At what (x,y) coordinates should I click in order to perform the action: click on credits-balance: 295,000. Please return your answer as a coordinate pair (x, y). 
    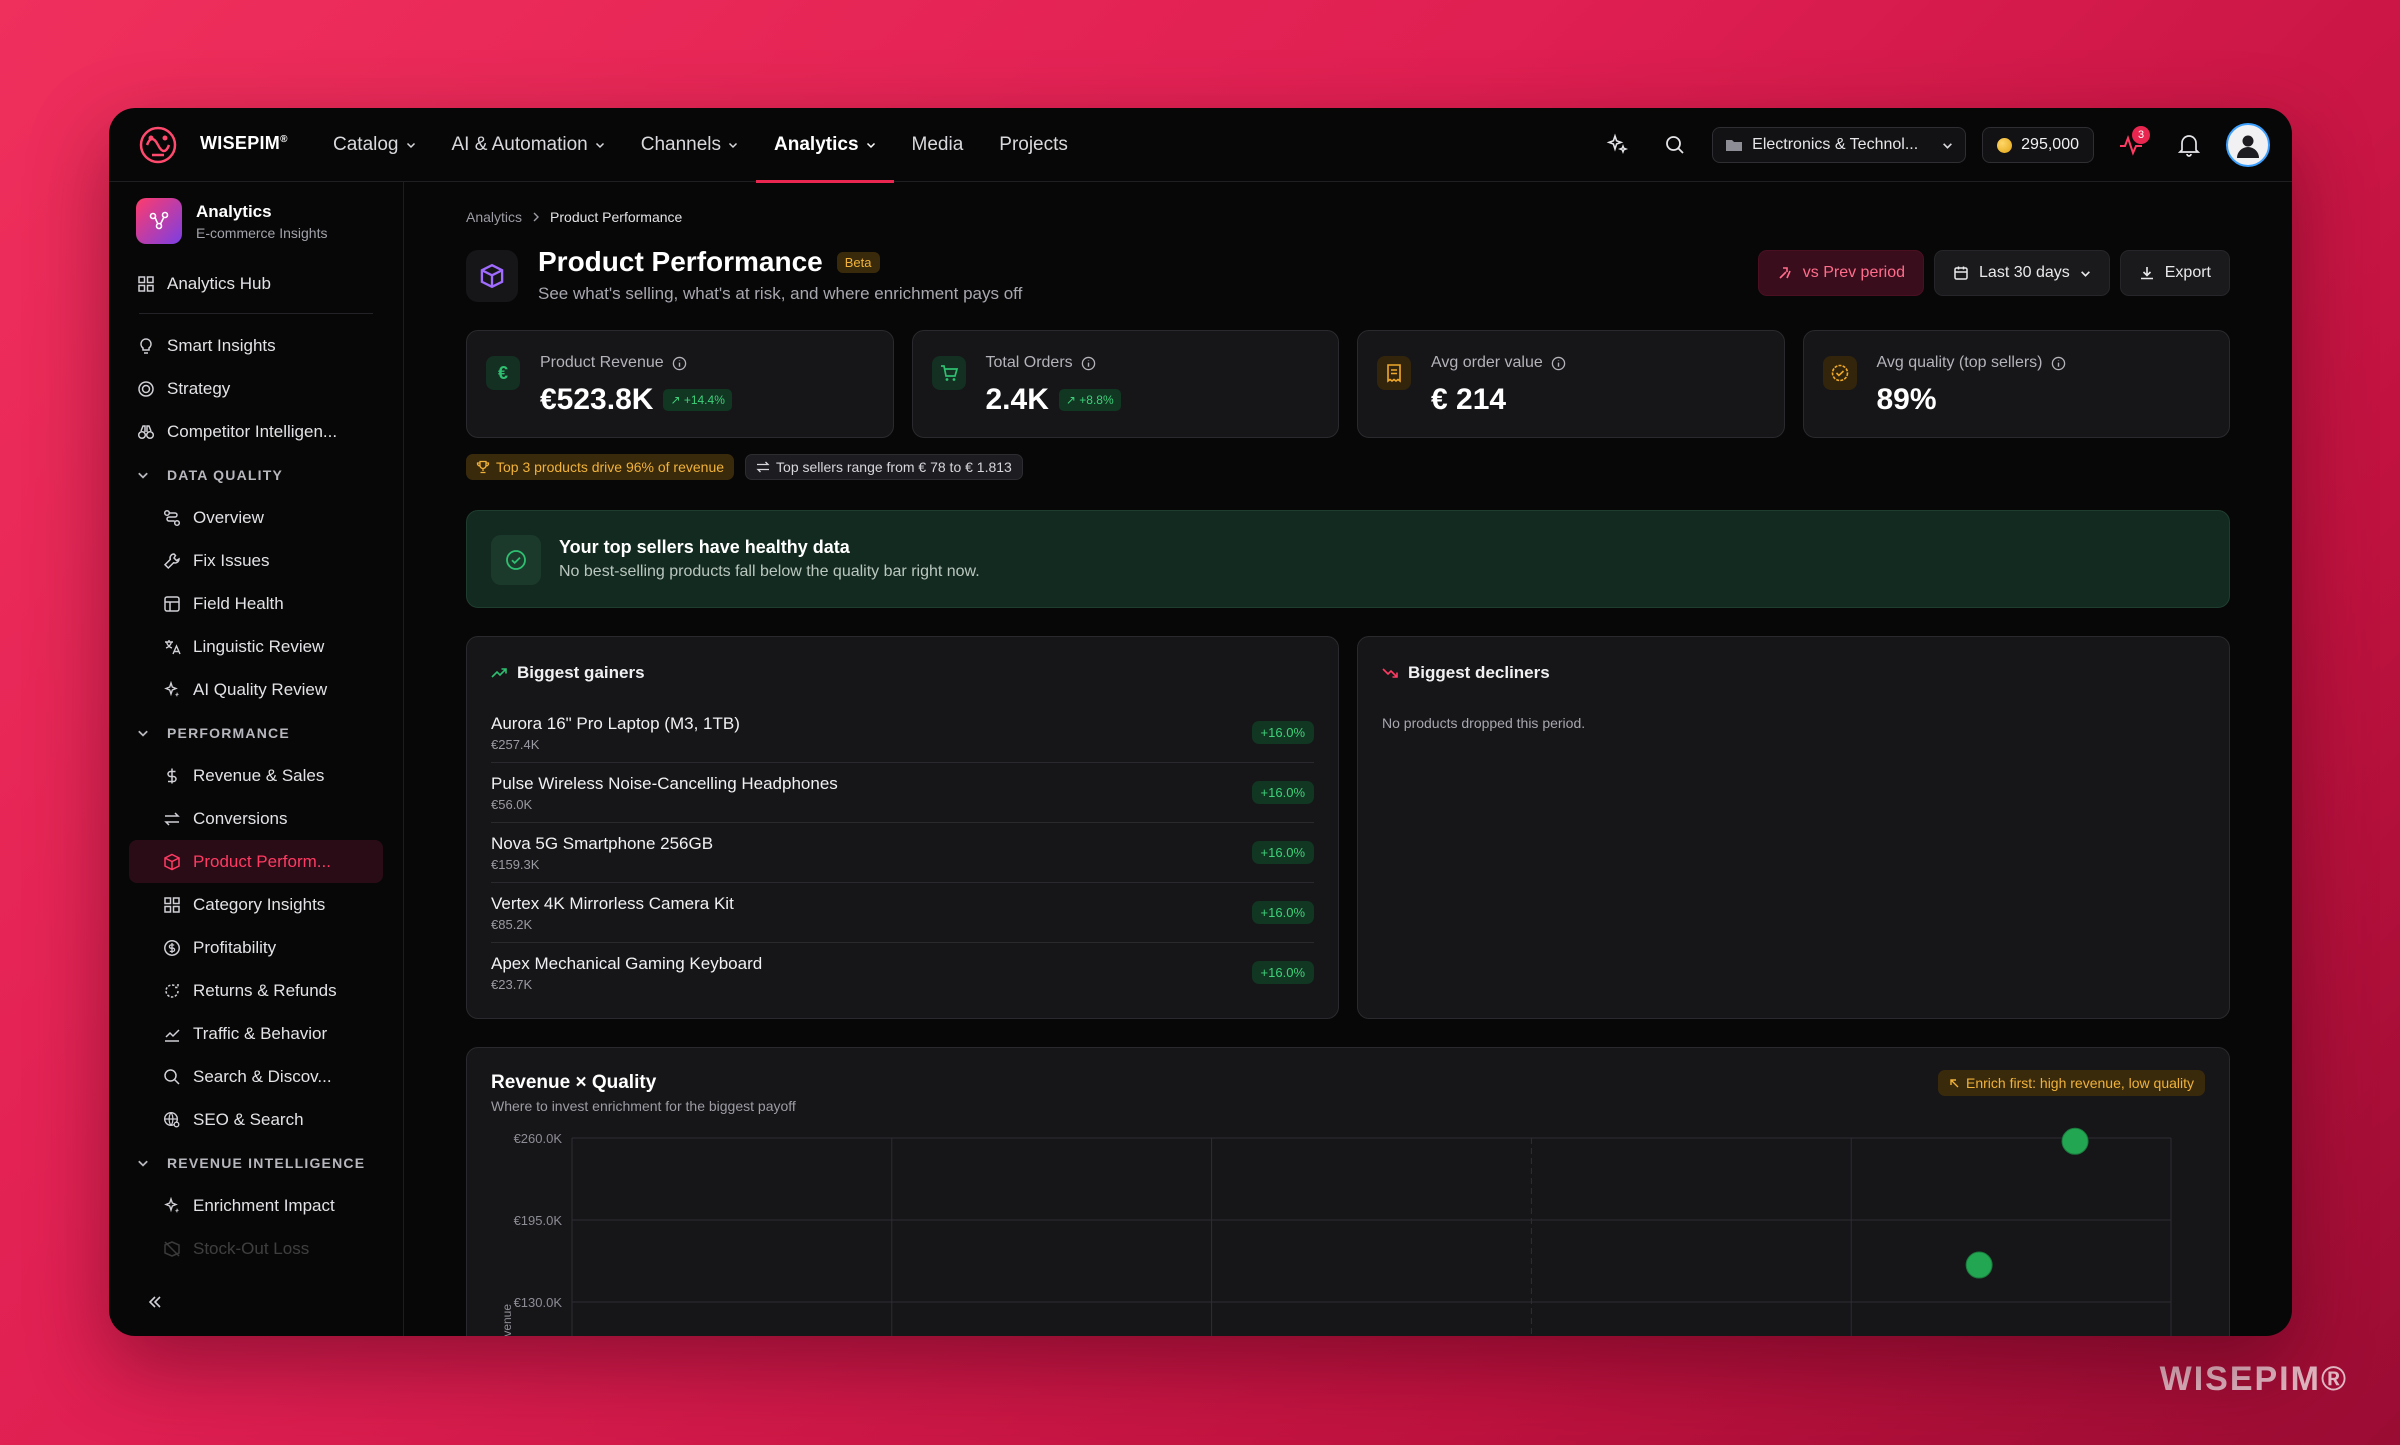
    Looking at the image, I should click on (2038, 145).